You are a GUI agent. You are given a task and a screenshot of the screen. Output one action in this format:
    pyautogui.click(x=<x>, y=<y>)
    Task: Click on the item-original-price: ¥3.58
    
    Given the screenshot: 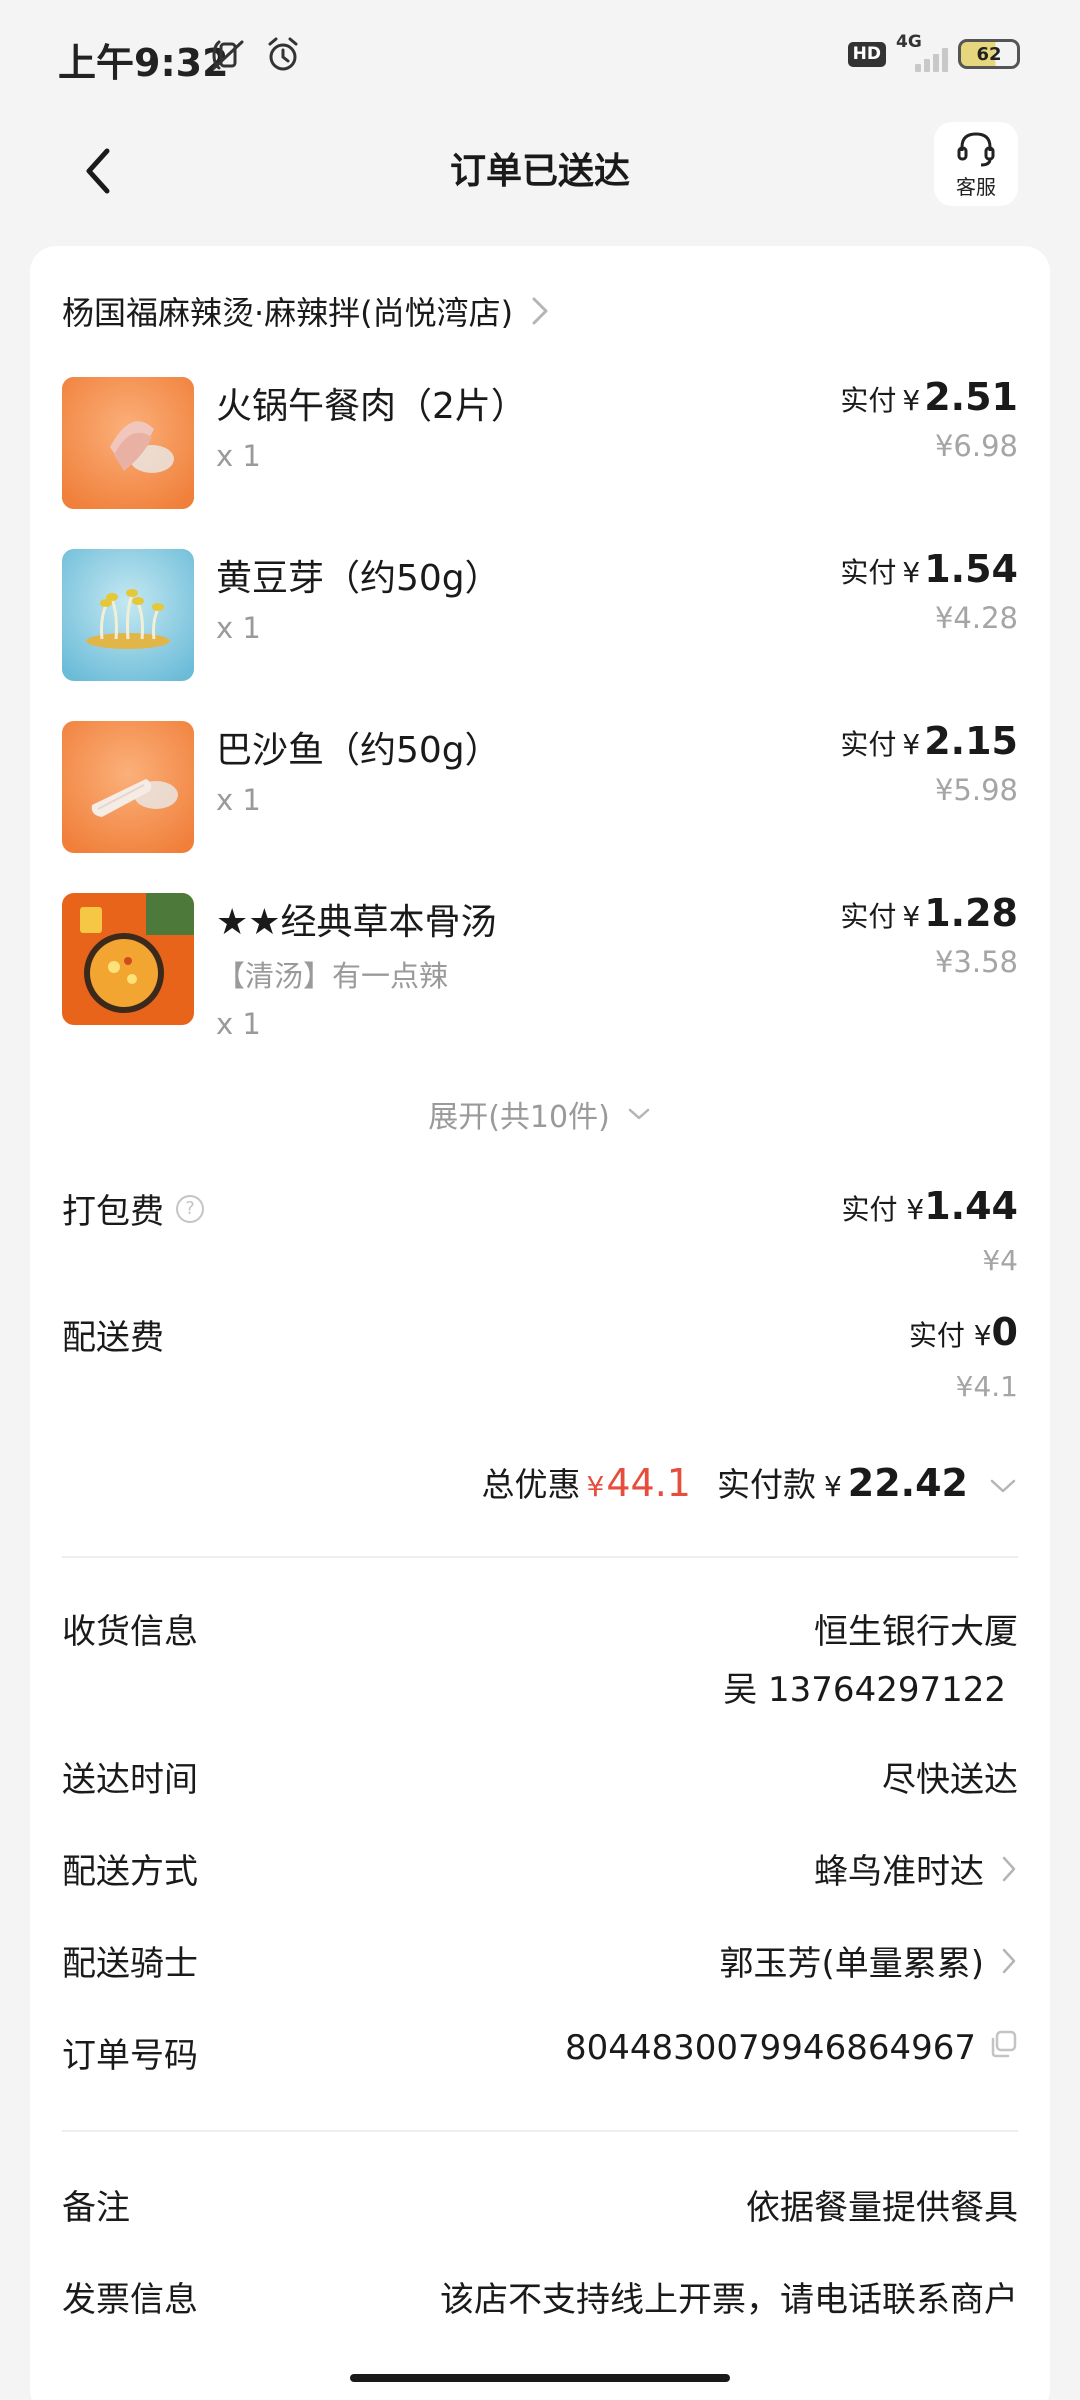 What is the action you would take?
    pyautogui.click(x=976, y=962)
    